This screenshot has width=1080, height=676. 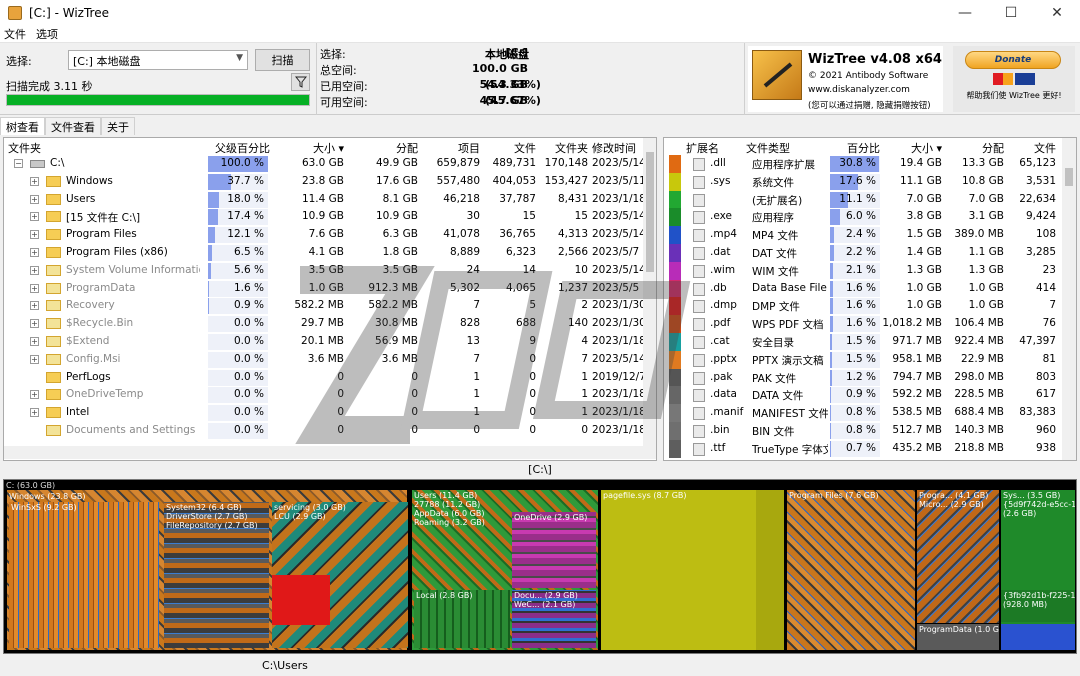 I want to click on menu-file: 文件, so click(x=15, y=34).